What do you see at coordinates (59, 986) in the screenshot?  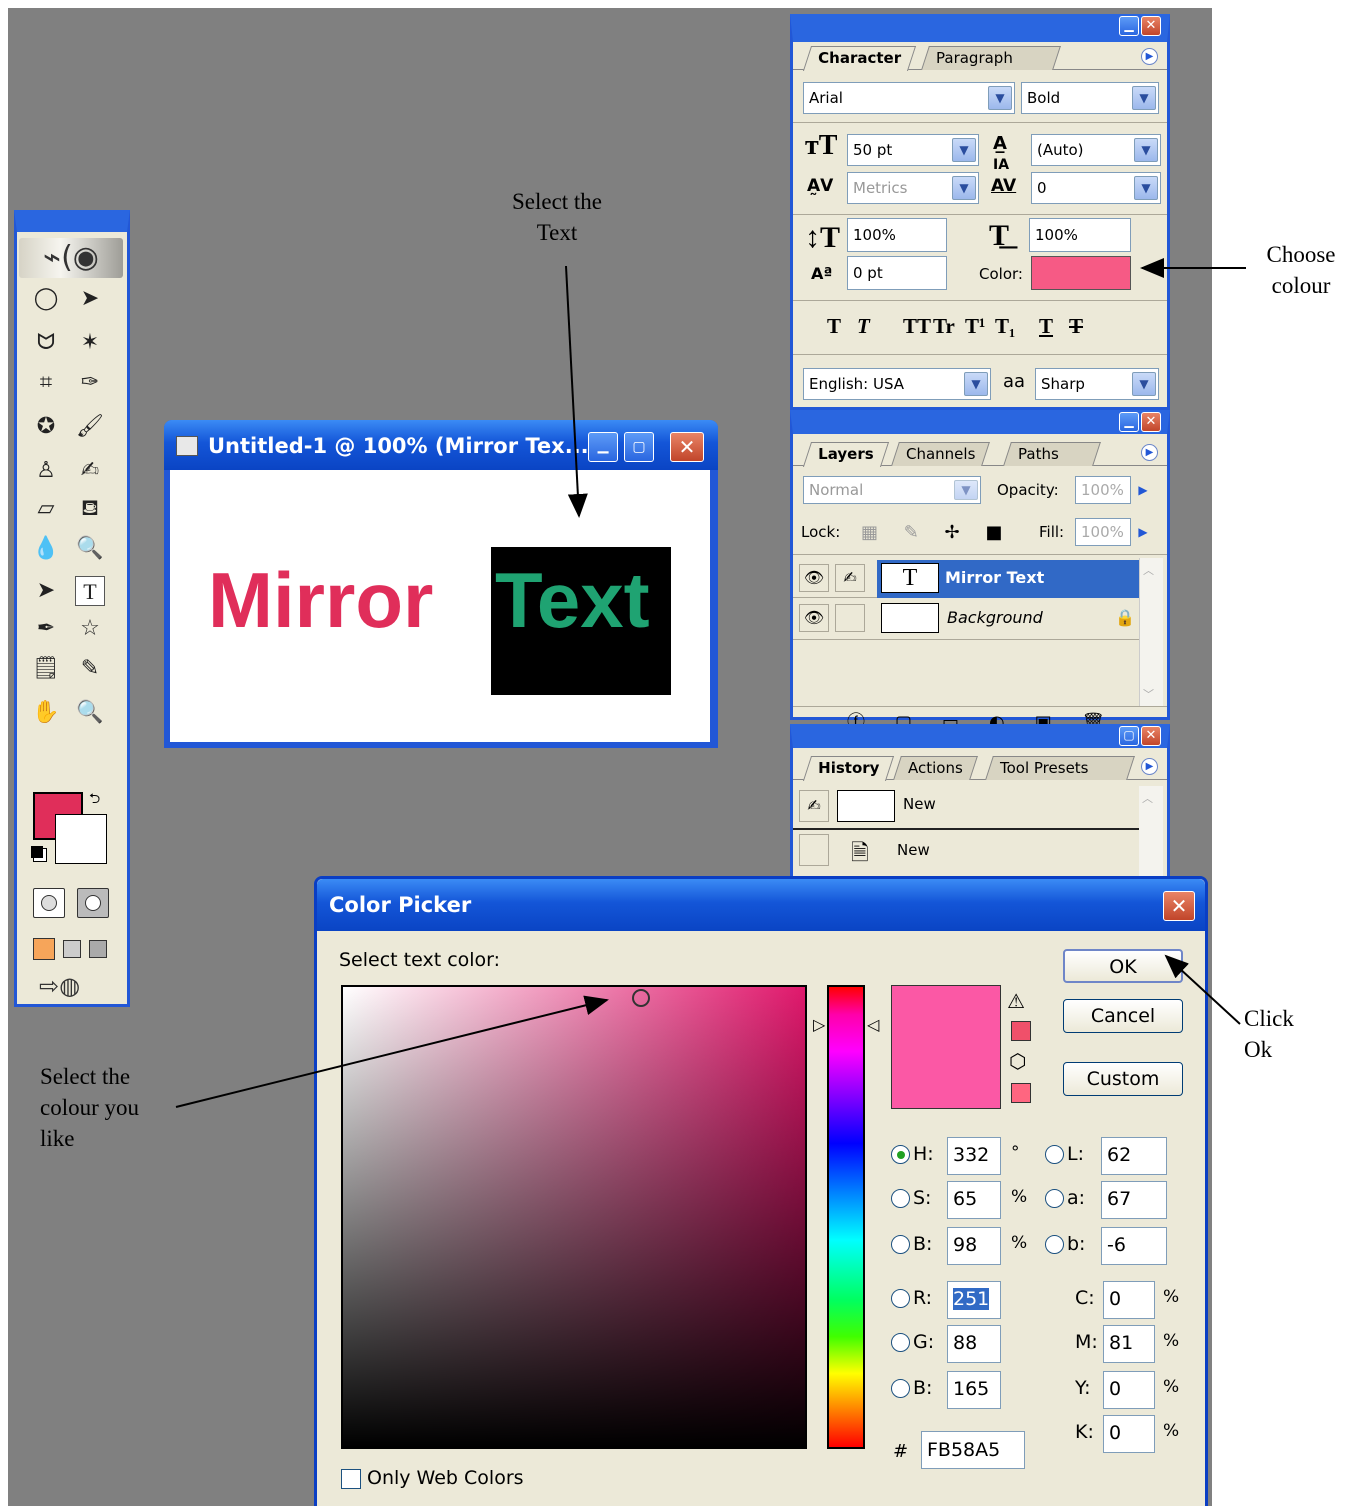 I see `jump-to-imageready-icon: ⇨◍` at bounding box center [59, 986].